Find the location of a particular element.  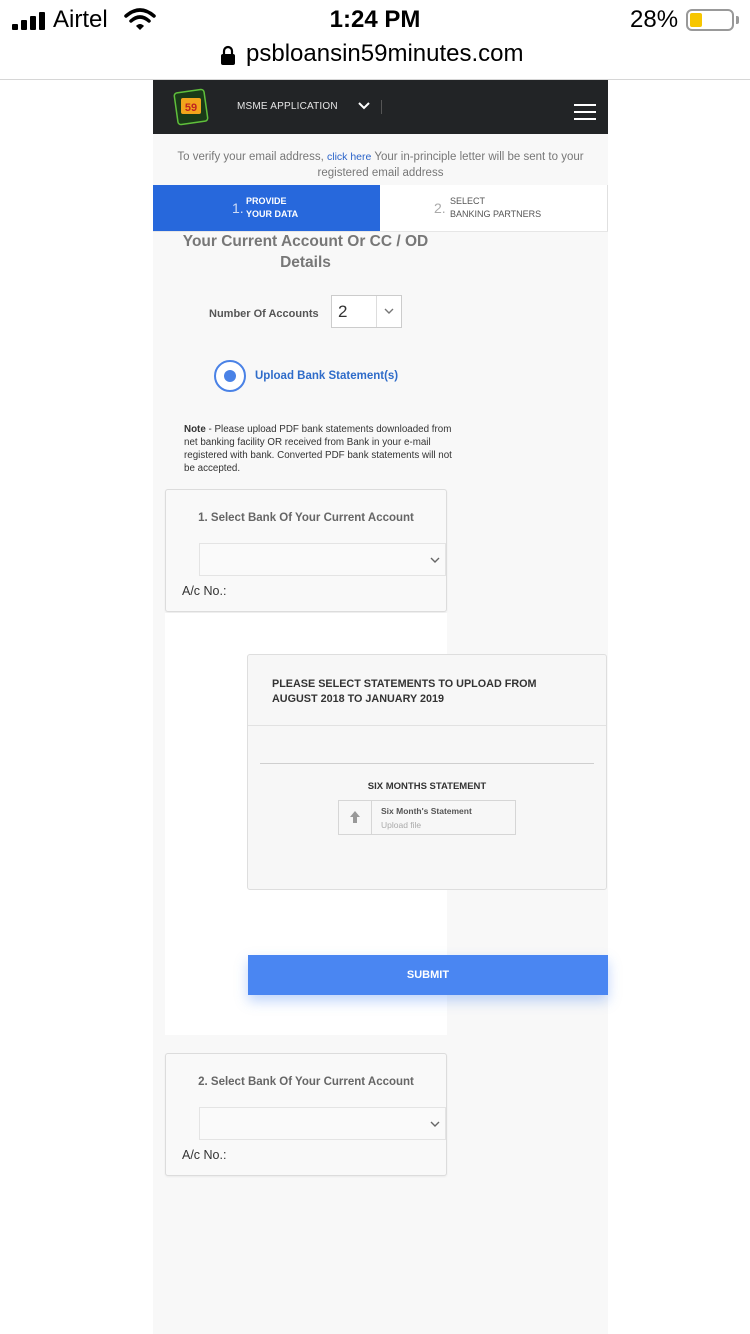

step-label: PROVIDE YOUR DATA is located at coordinates (272, 207).